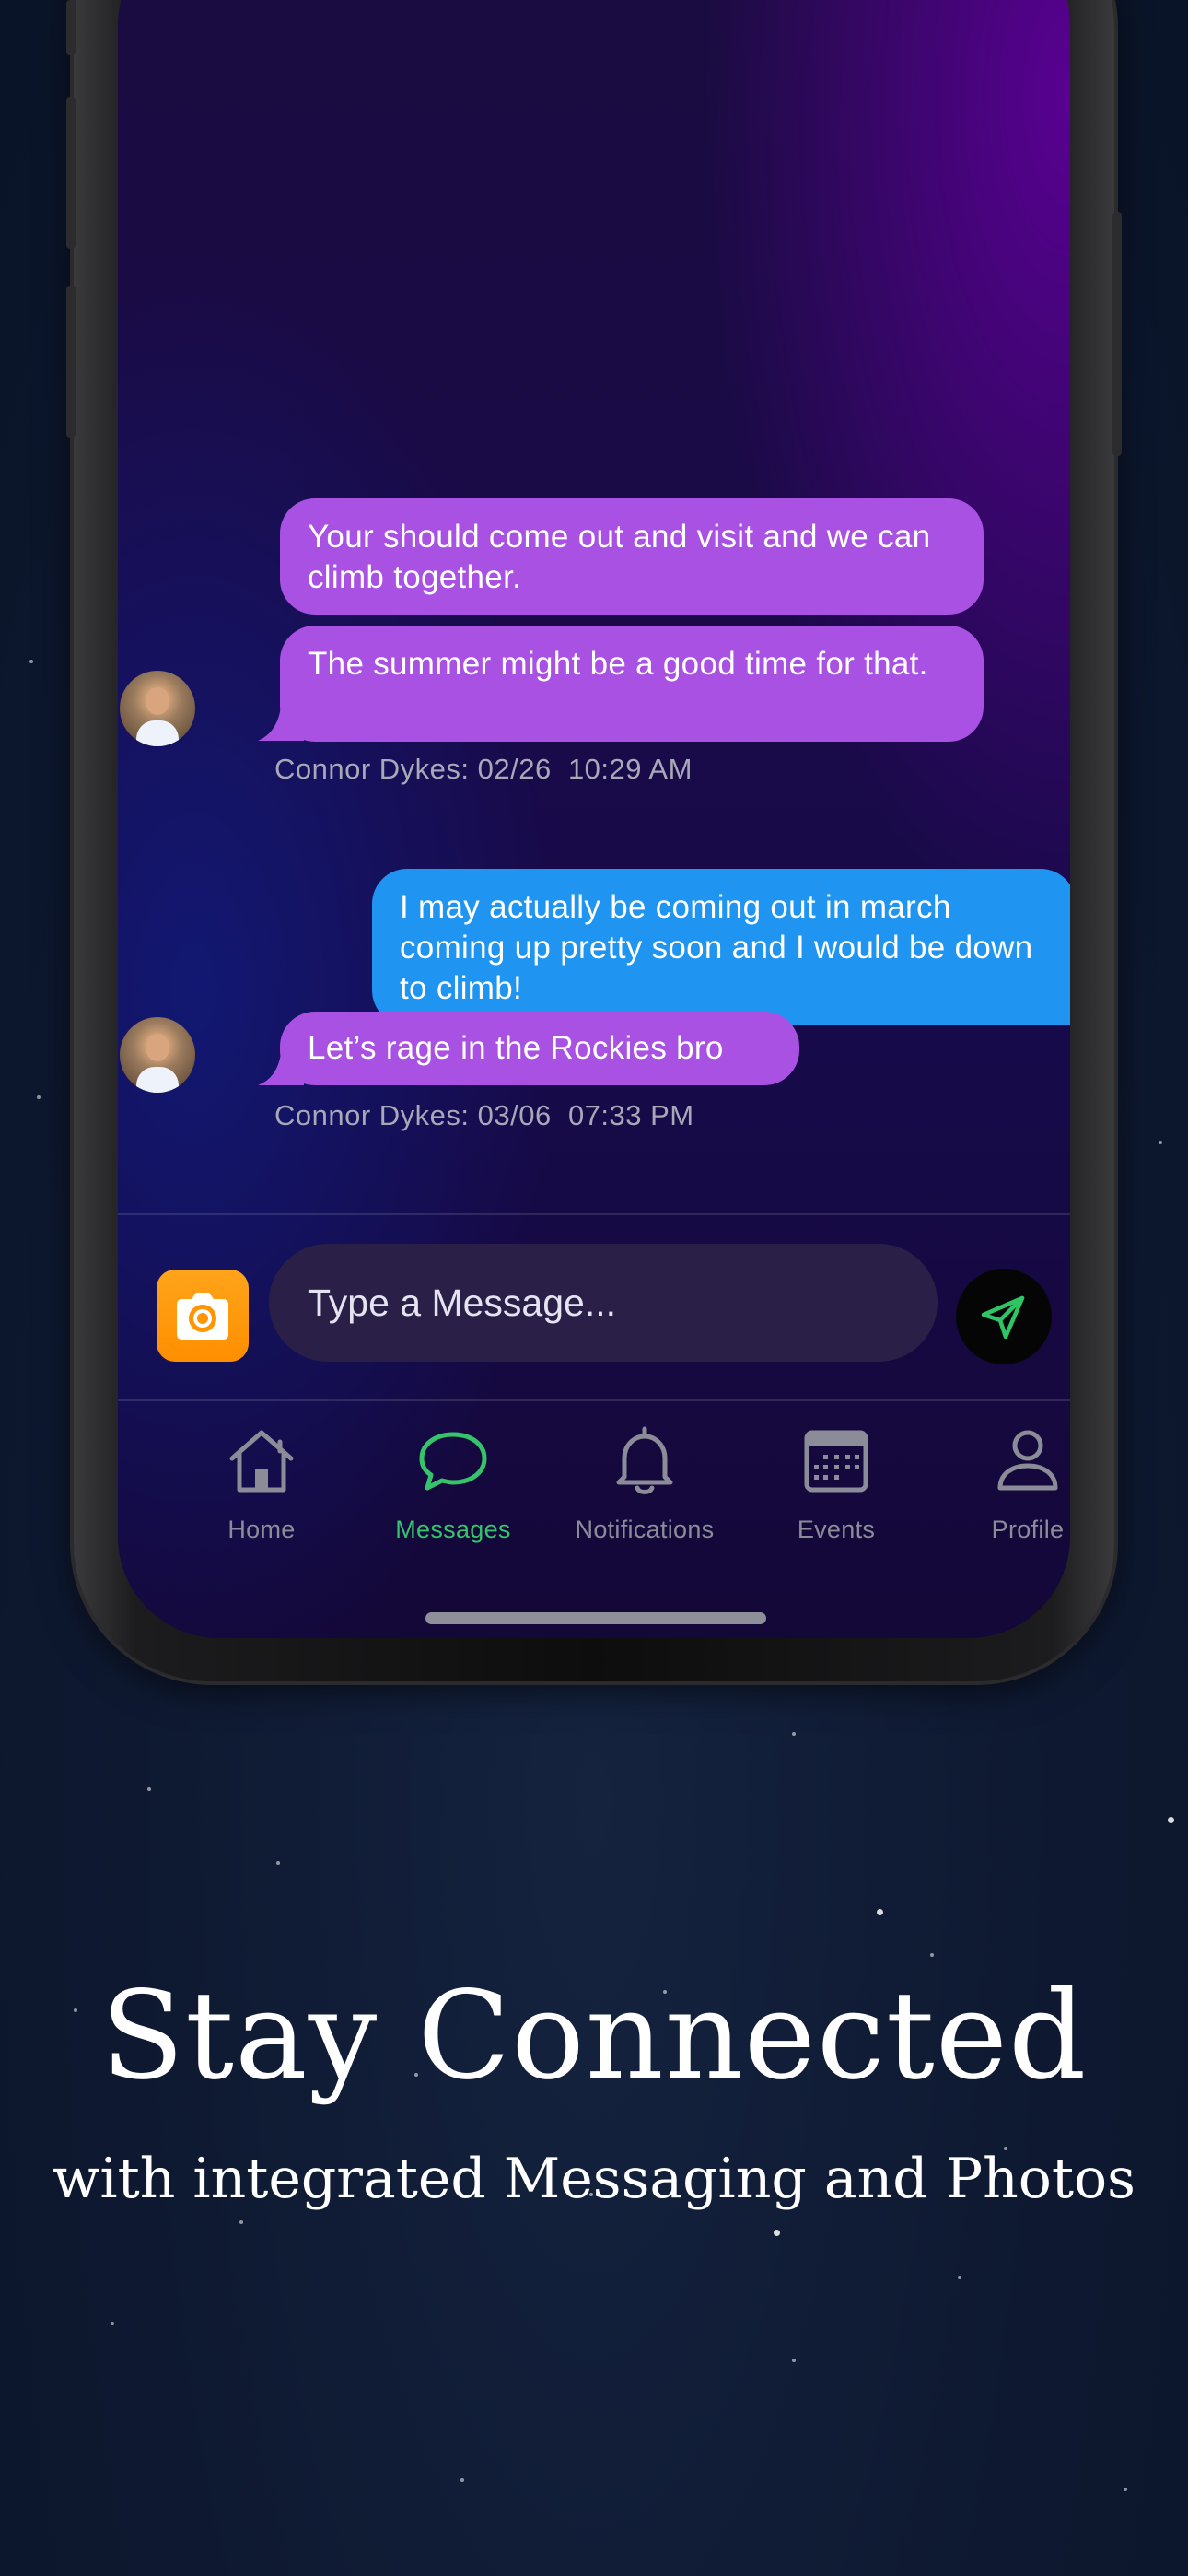 The image size is (1188, 2576). I want to click on tab-label: Notifications, so click(645, 1529).